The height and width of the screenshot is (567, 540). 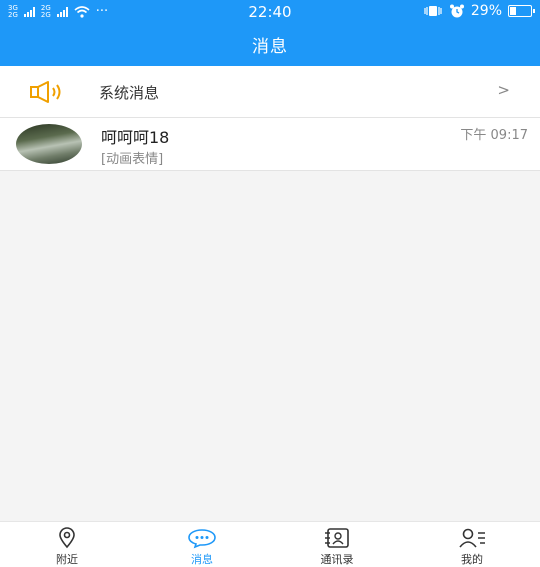 I want to click on profile-icon, so click(x=472, y=538).